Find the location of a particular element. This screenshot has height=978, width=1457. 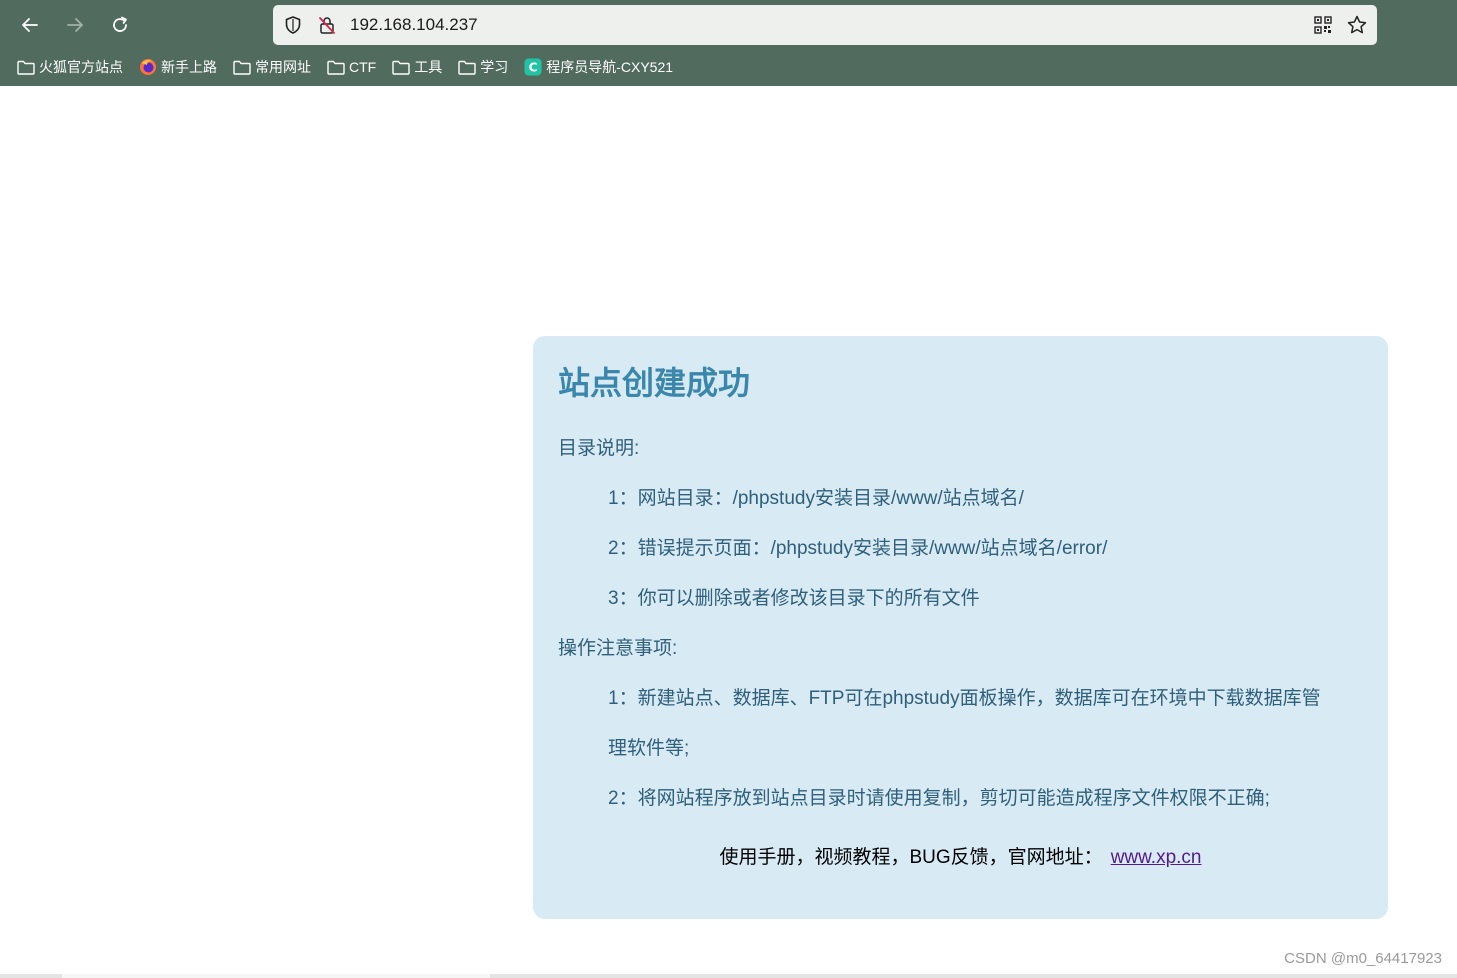

scrollbar-thumb is located at coordinates (276, 976).